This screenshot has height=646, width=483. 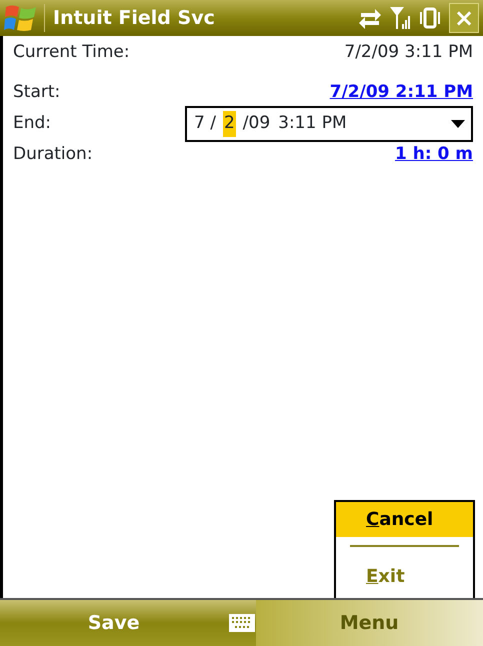 I want to click on field-label: Duration:, so click(x=53, y=154).